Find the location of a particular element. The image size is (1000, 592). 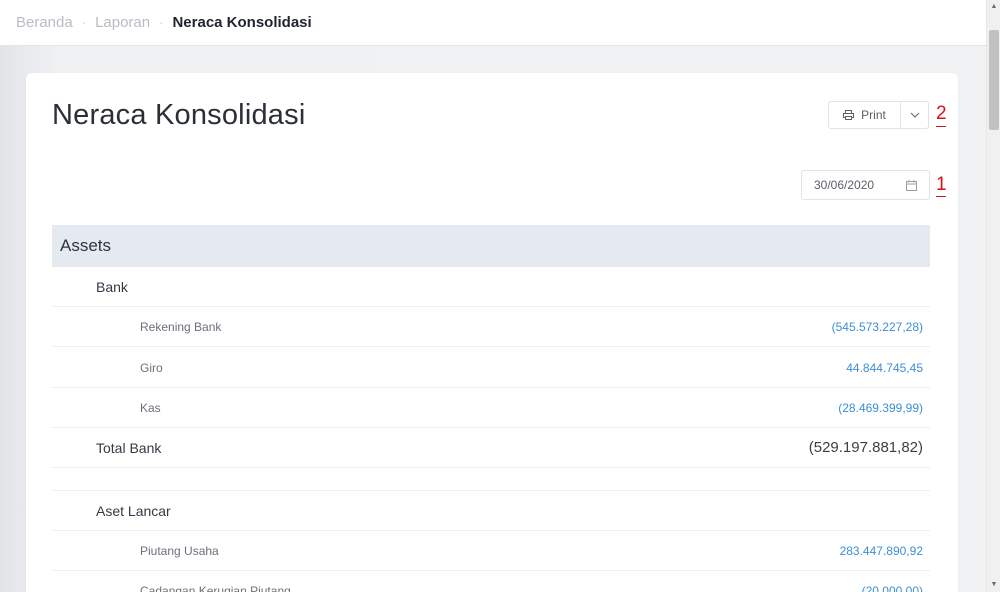

date-field is located at coordinates (865, 185).